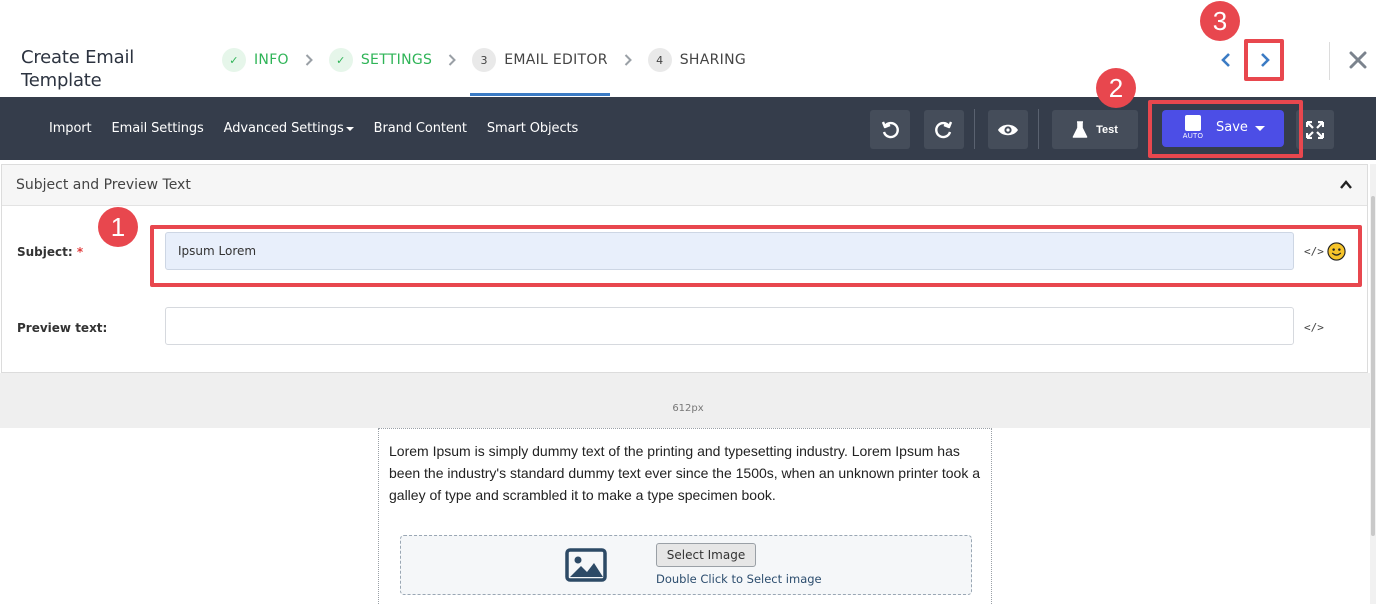 This screenshot has width=1376, height=604. Describe the element at coordinates (540, 94) in the screenshot. I see `active-step-underline` at that location.